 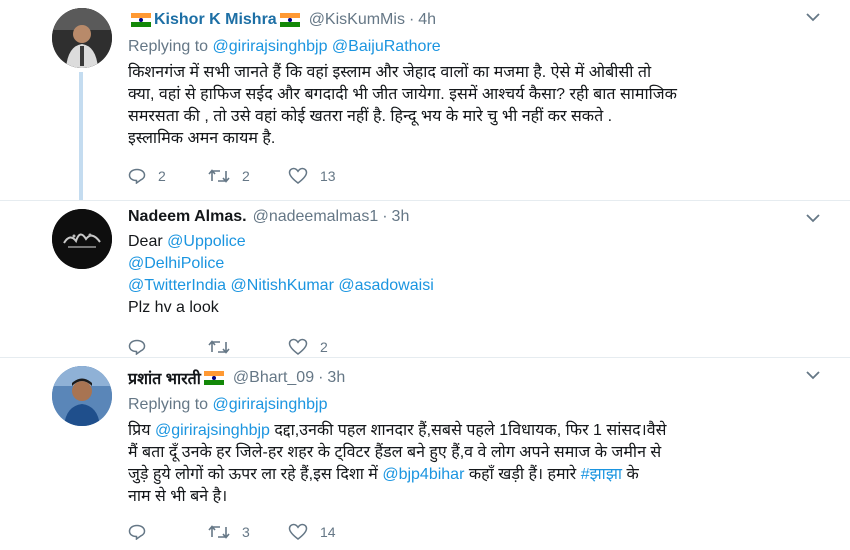 What do you see at coordinates (187, 217) in the screenshot?
I see `display-name: Nadeem Almas.` at bounding box center [187, 217].